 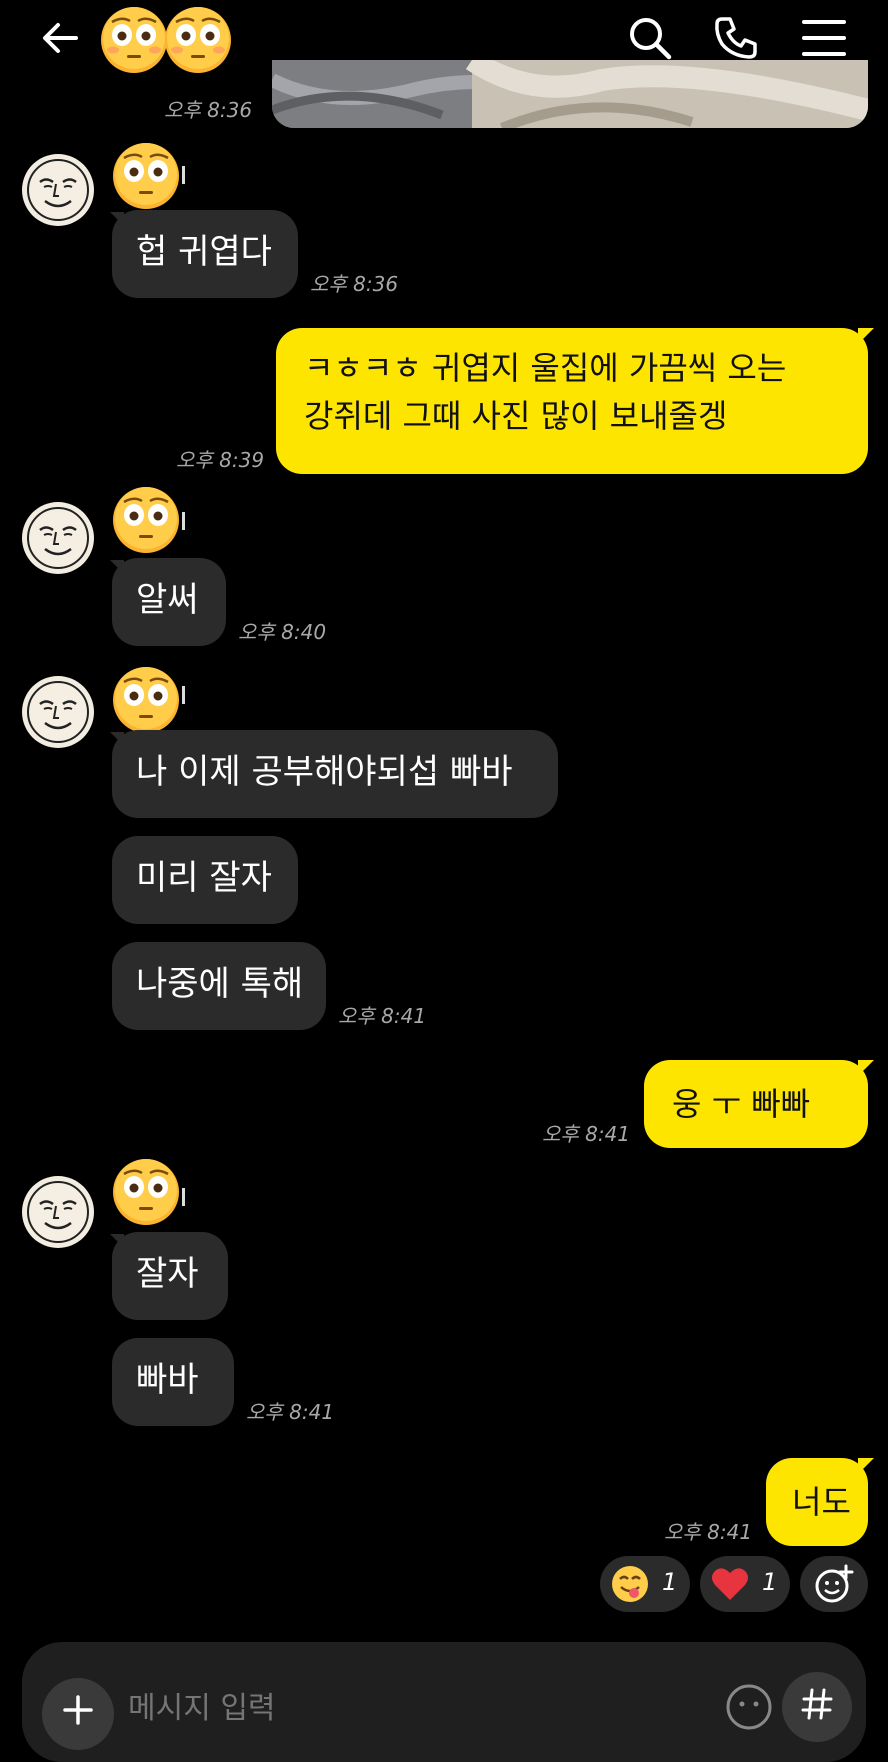 I want to click on search-icon, so click(x=650, y=38).